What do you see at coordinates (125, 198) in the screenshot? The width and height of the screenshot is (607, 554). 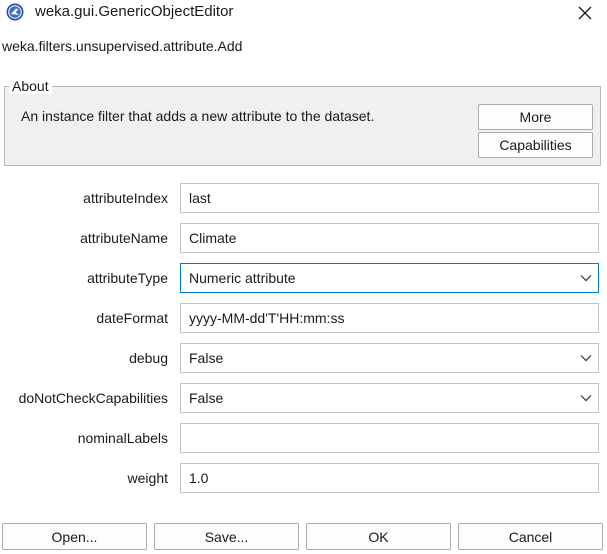 I see `attribute-index-label: attributeIndex` at bounding box center [125, 198].